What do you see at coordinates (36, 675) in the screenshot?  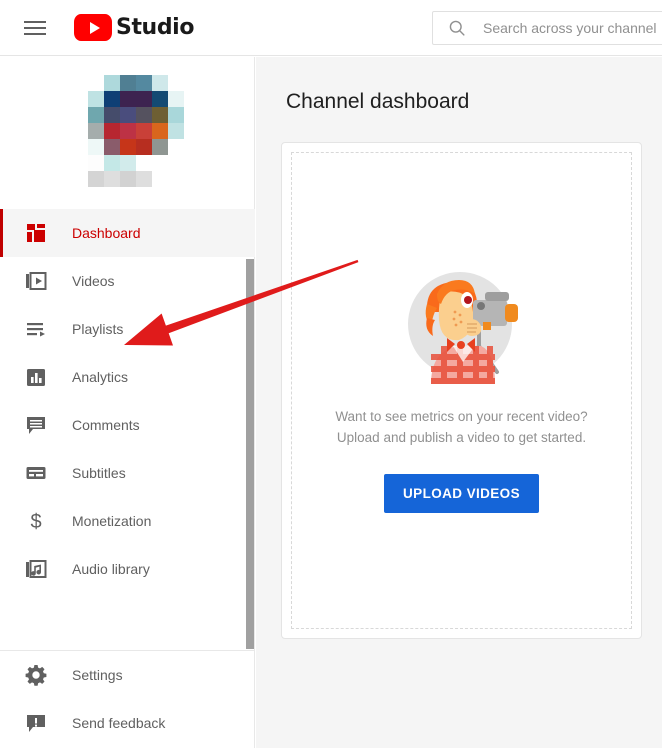 I see `gear-icon` at bounding box center [36, 675].